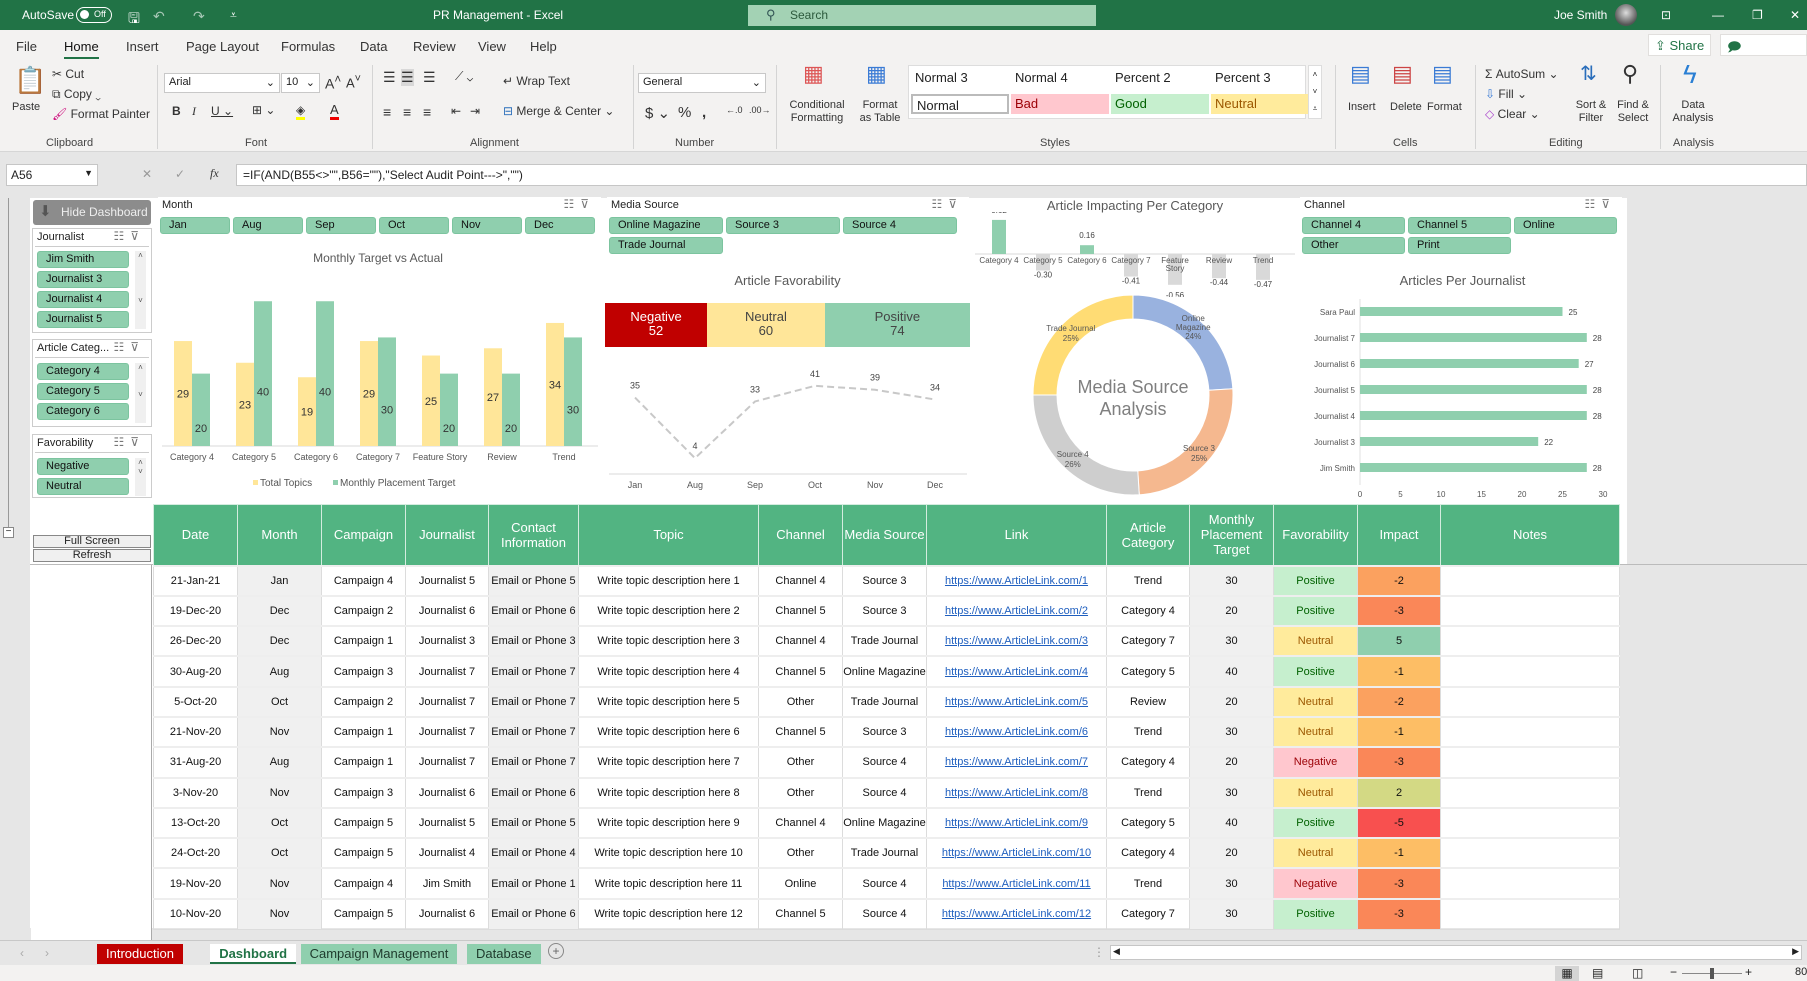 This screenshot has height=981, width=1807. Describe the element at coordinates (407, 112) in the screenshot. I see `align-center-icon: ≡` at that location.